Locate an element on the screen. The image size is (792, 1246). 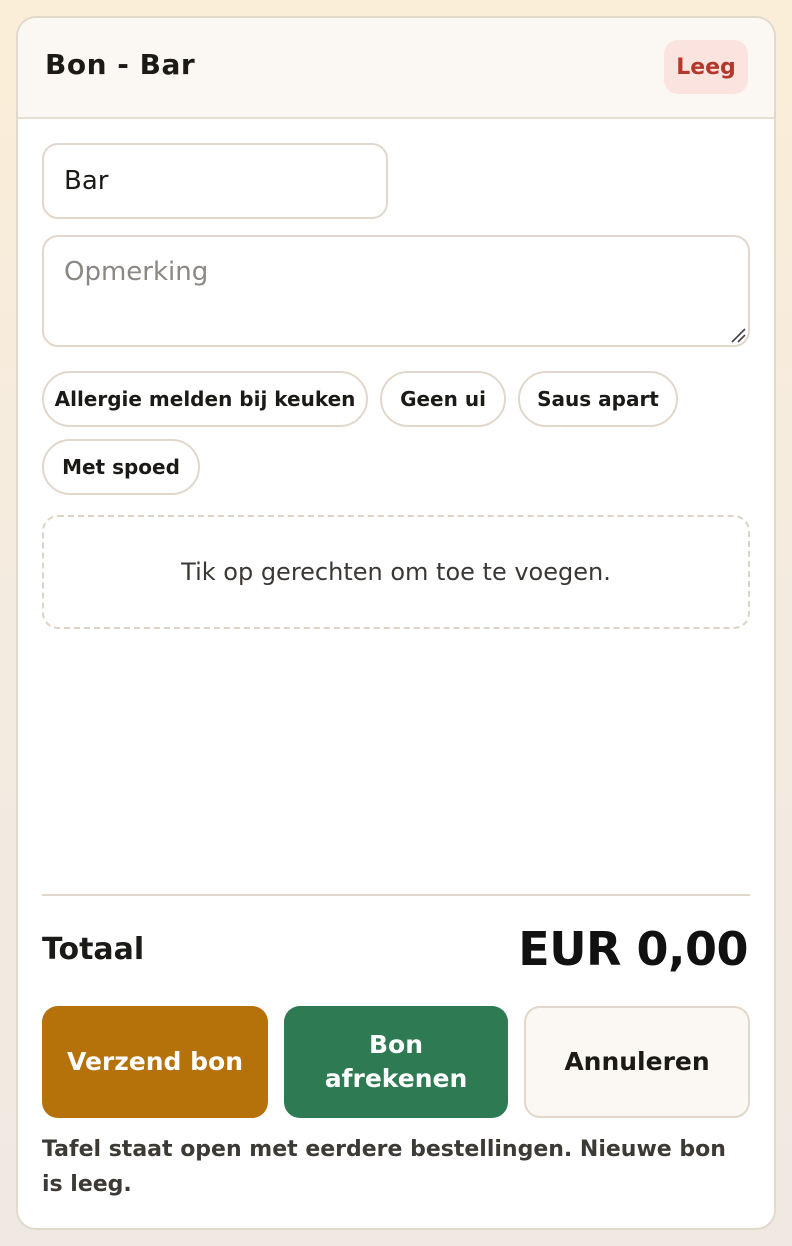
chip-urgent: Met spoed is located at coordinates (121, 467).